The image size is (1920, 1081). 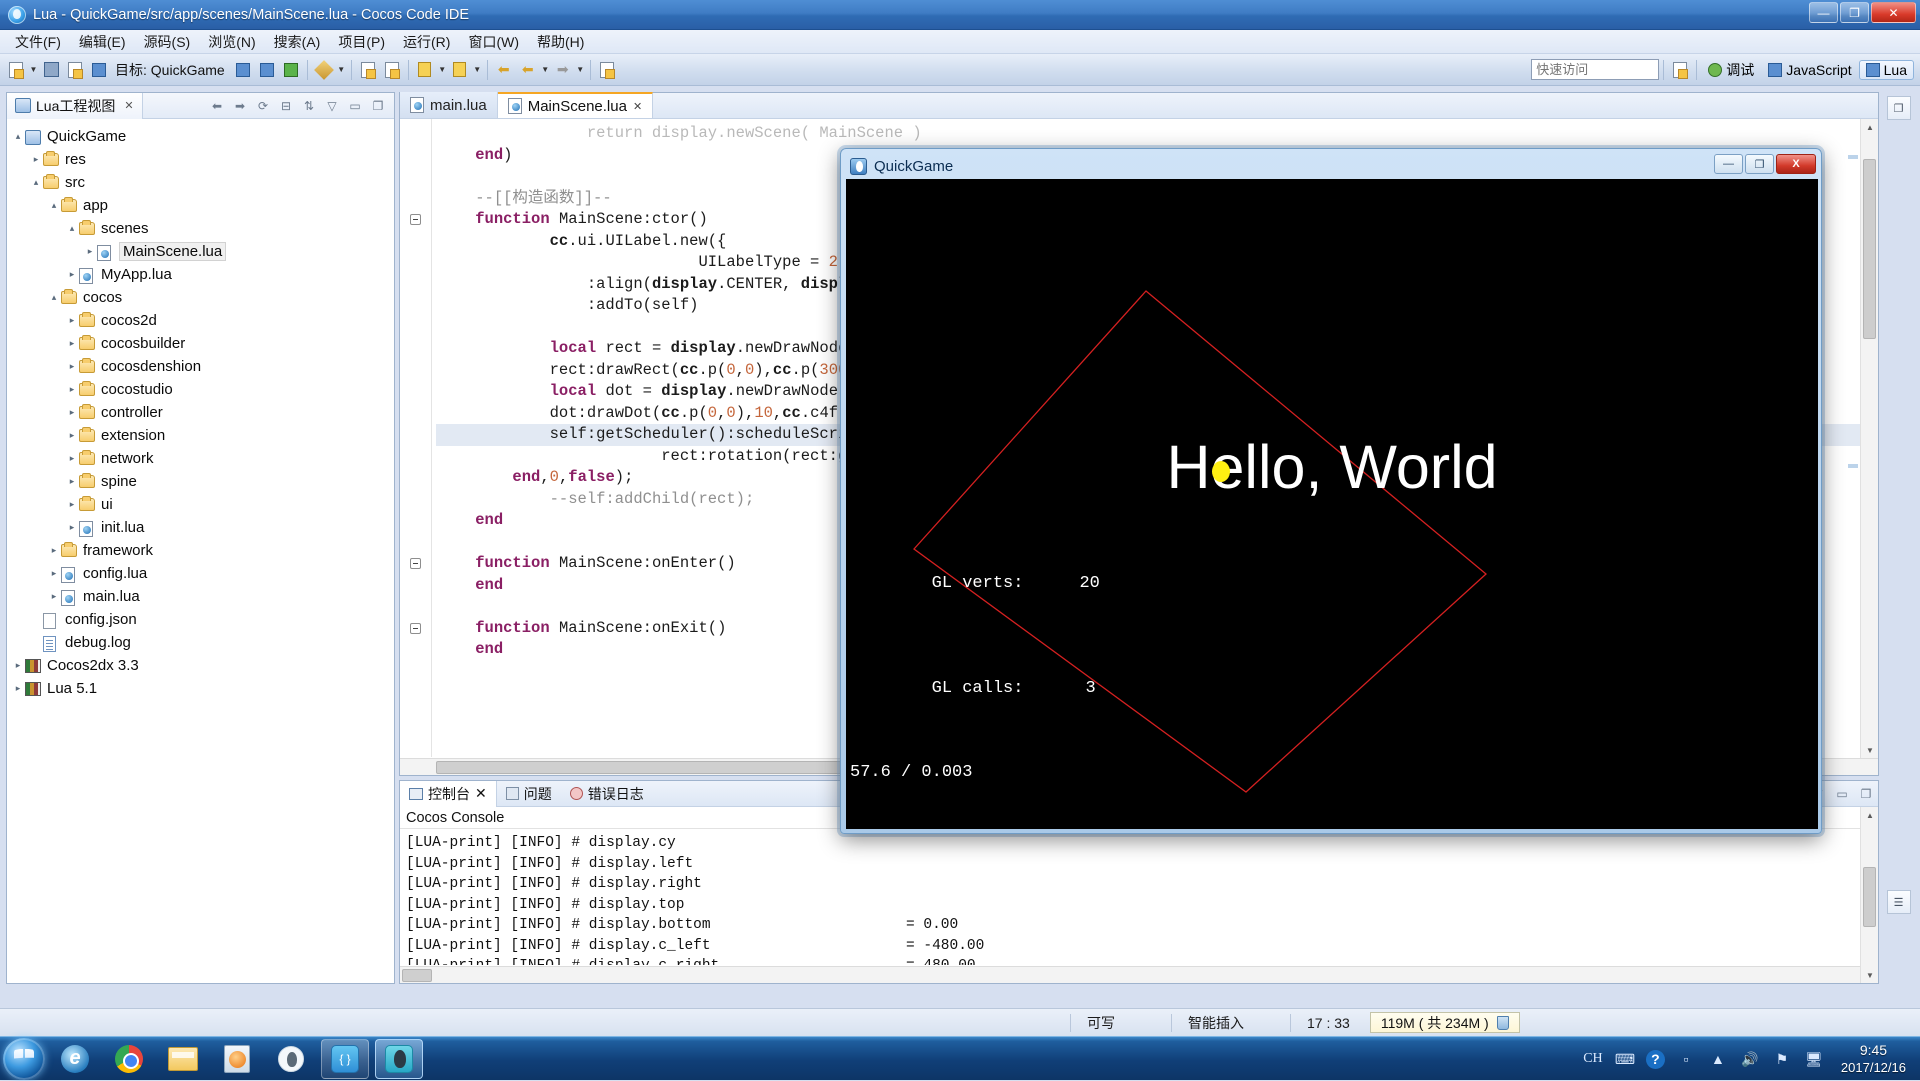 I want to click on start-button, so click(x=24, y=1058).